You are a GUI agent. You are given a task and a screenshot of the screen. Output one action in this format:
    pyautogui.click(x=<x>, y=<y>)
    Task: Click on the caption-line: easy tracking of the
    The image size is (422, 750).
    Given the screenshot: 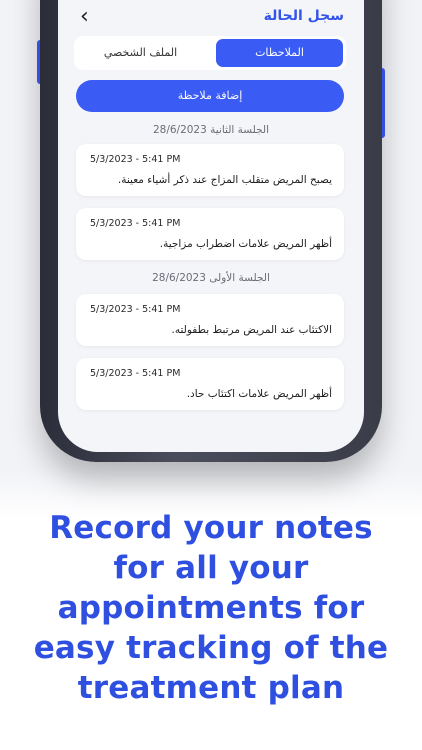 What is the action you would take?
    pyautogui.click(x=211, y=648)
    